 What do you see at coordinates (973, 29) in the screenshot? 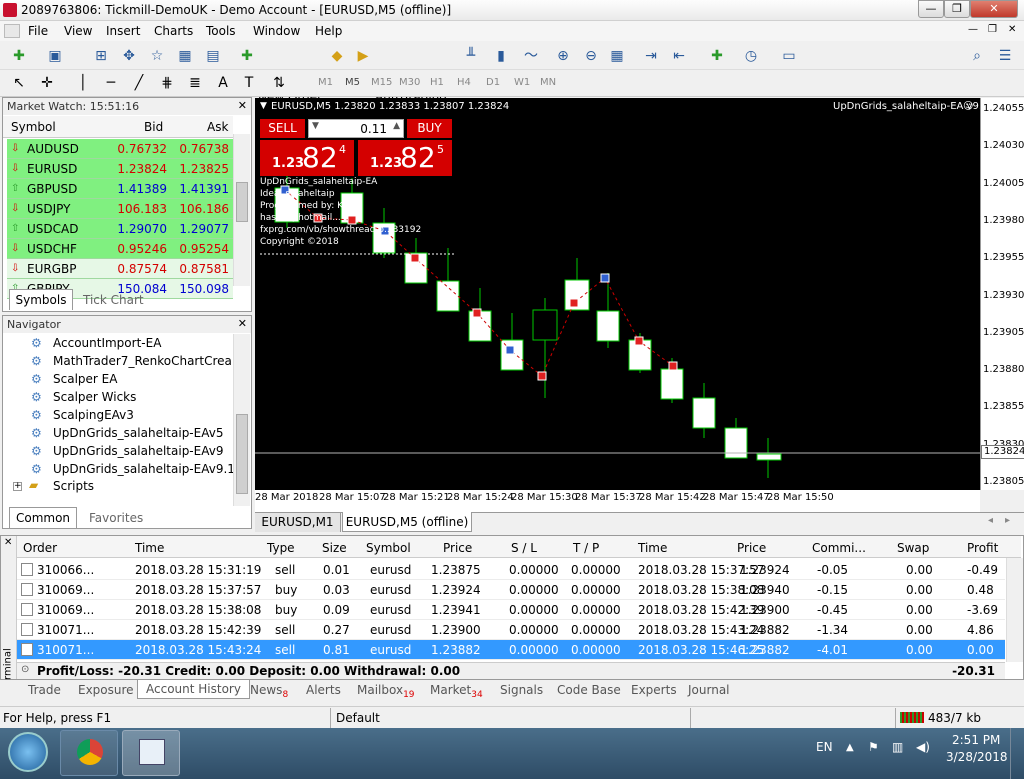
I see `child-minimize-button: —` at bounding box center [973, 29].